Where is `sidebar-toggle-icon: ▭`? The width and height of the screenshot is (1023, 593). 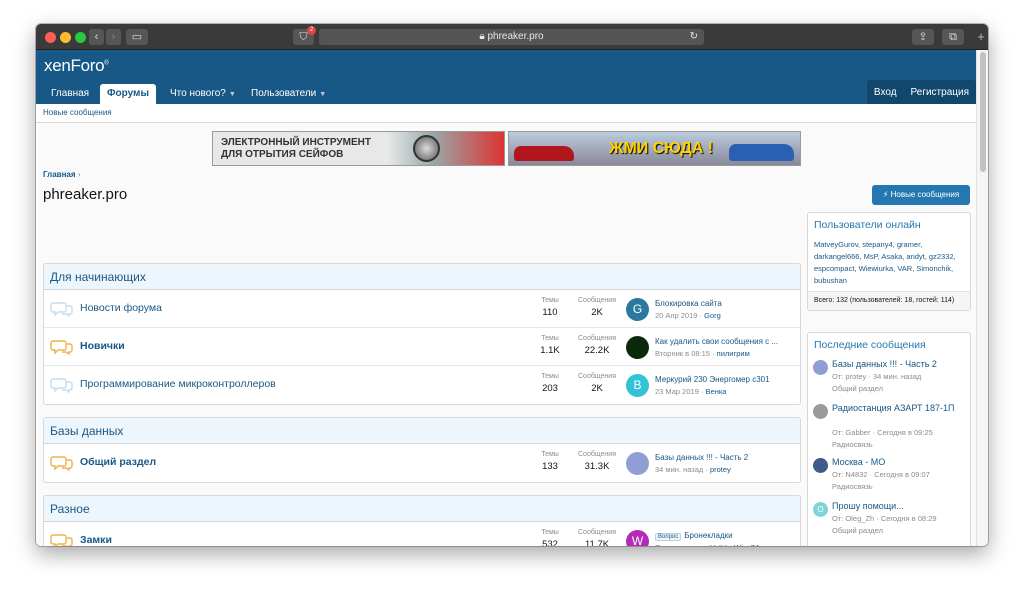 sidebar-toggle-icon: ▭ is located at coordinates (137, 37).